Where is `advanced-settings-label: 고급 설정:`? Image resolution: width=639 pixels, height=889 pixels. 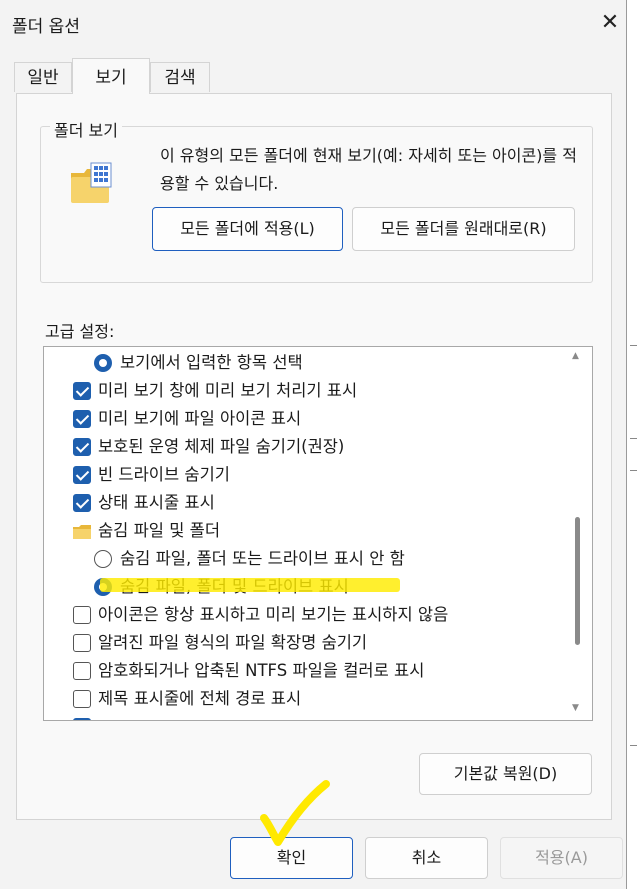
advanced-settings-label: 고급 설정: is located at coordinates (80, 331).